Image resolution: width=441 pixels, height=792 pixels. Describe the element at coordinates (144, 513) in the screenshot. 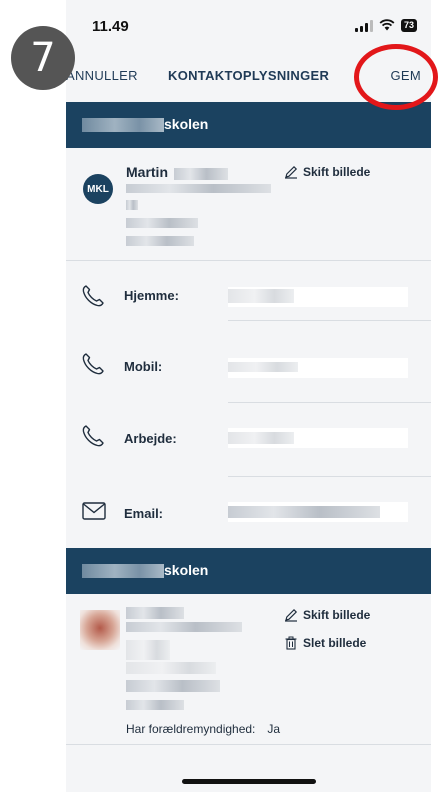

I see `contact-row-label-email: Email:` at that location.